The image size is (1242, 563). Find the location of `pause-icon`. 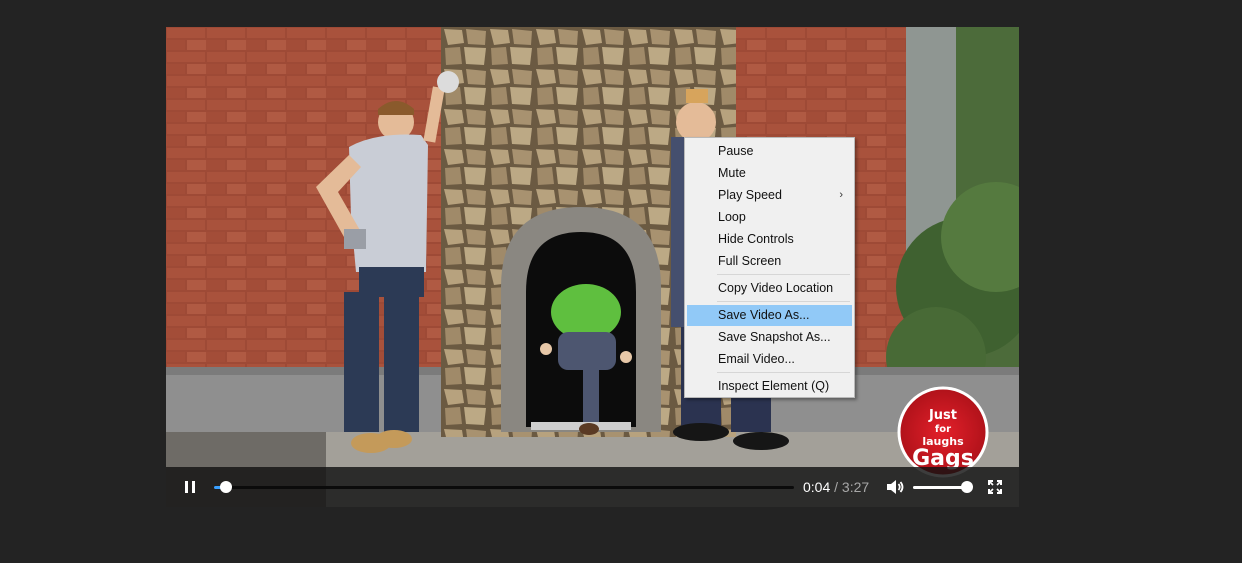

pause-icon is located at coordinates (190, 487).